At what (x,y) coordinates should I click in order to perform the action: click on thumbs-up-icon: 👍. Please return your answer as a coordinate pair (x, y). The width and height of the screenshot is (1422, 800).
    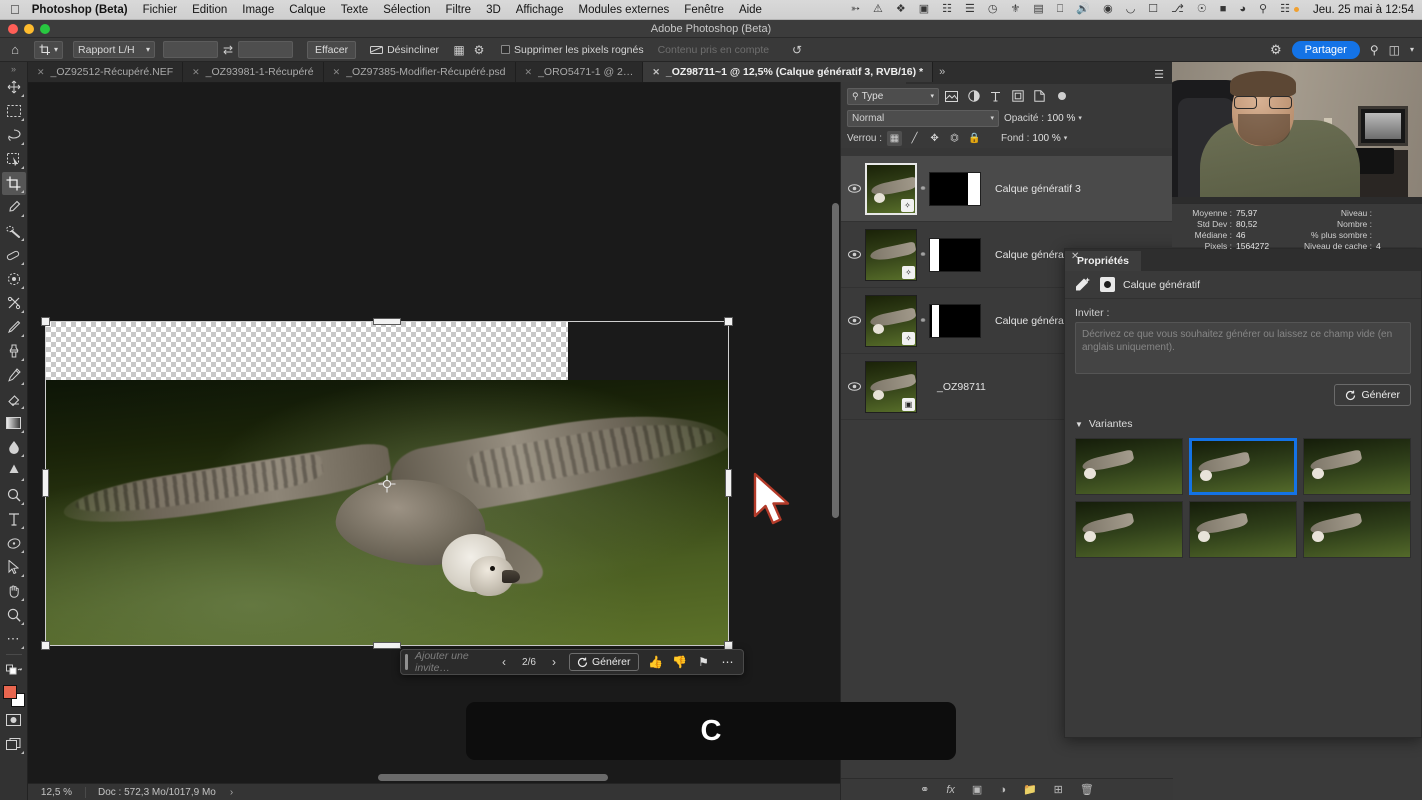
    Looking at the image, I should click on (656, 662).